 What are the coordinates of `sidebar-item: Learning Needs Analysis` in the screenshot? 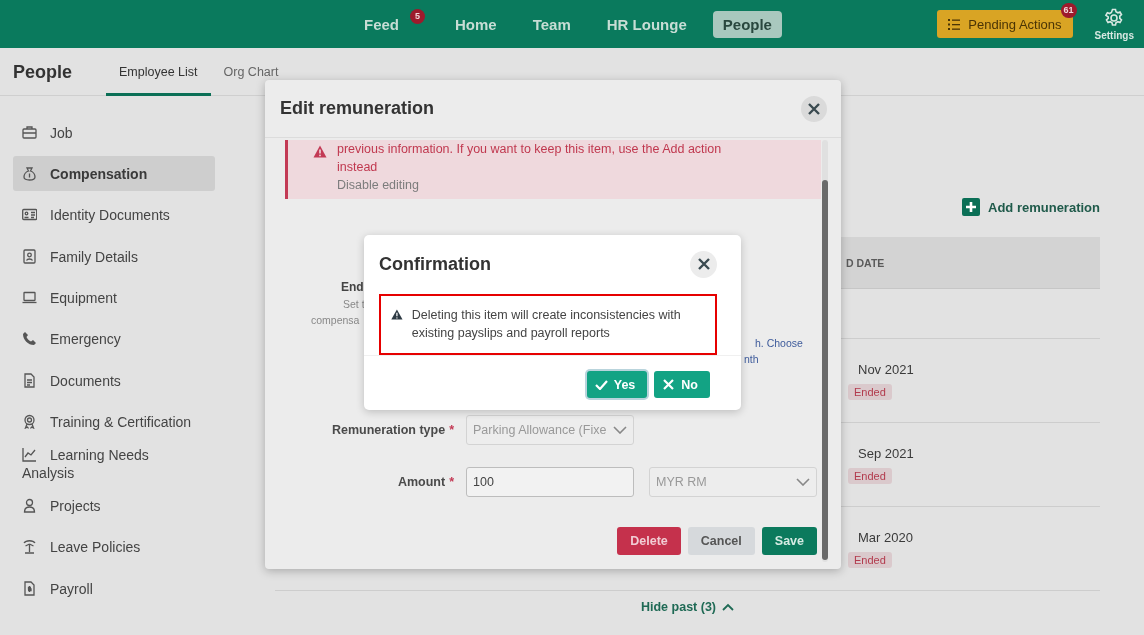 It's located at (114, 464).